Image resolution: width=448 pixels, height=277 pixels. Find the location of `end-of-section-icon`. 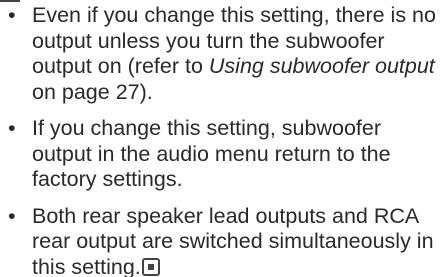

end-of-section-icon is located at coordinates (150, 266).